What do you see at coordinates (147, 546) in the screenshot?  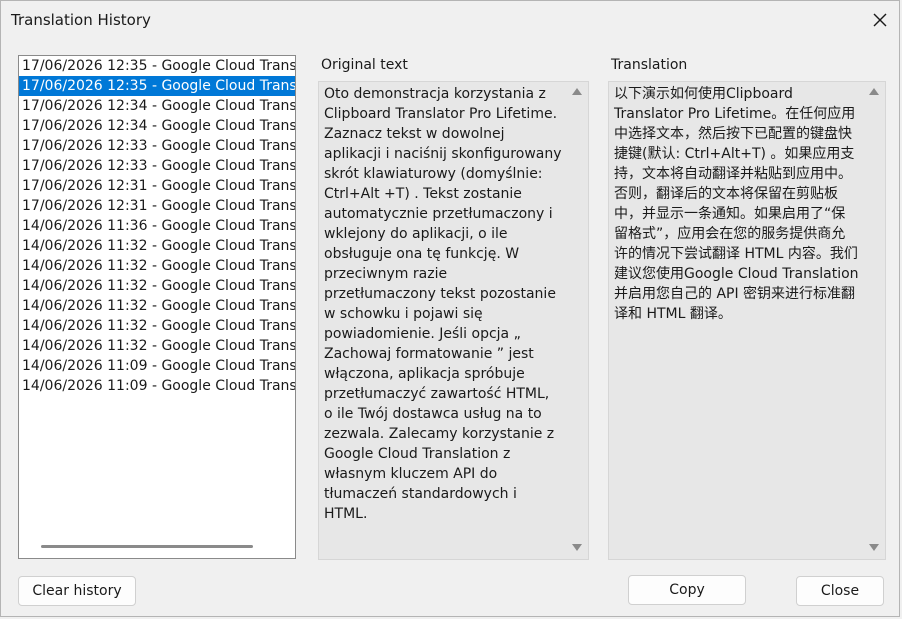 I see `horizontal-scrollbar-thumb` at bounding box center [147, 546].